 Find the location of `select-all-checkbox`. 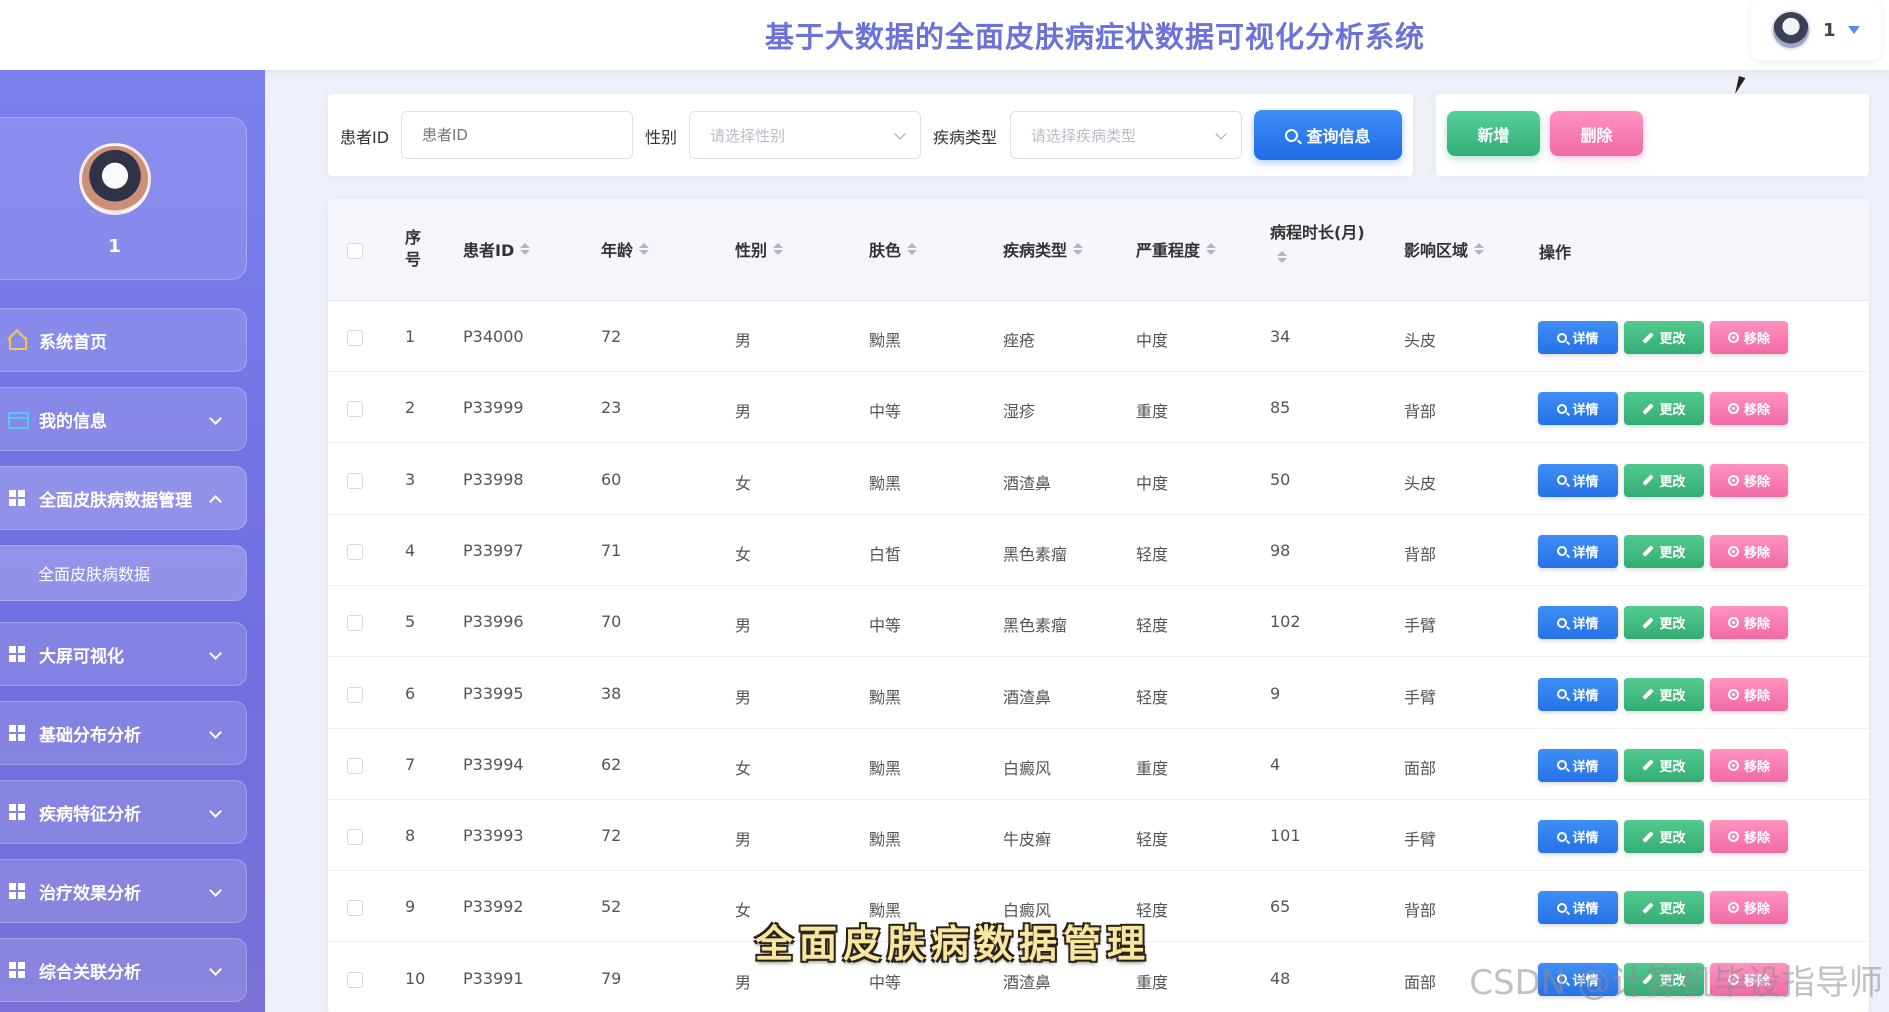

select-all-checkbox is located at coordinates (355, 251).